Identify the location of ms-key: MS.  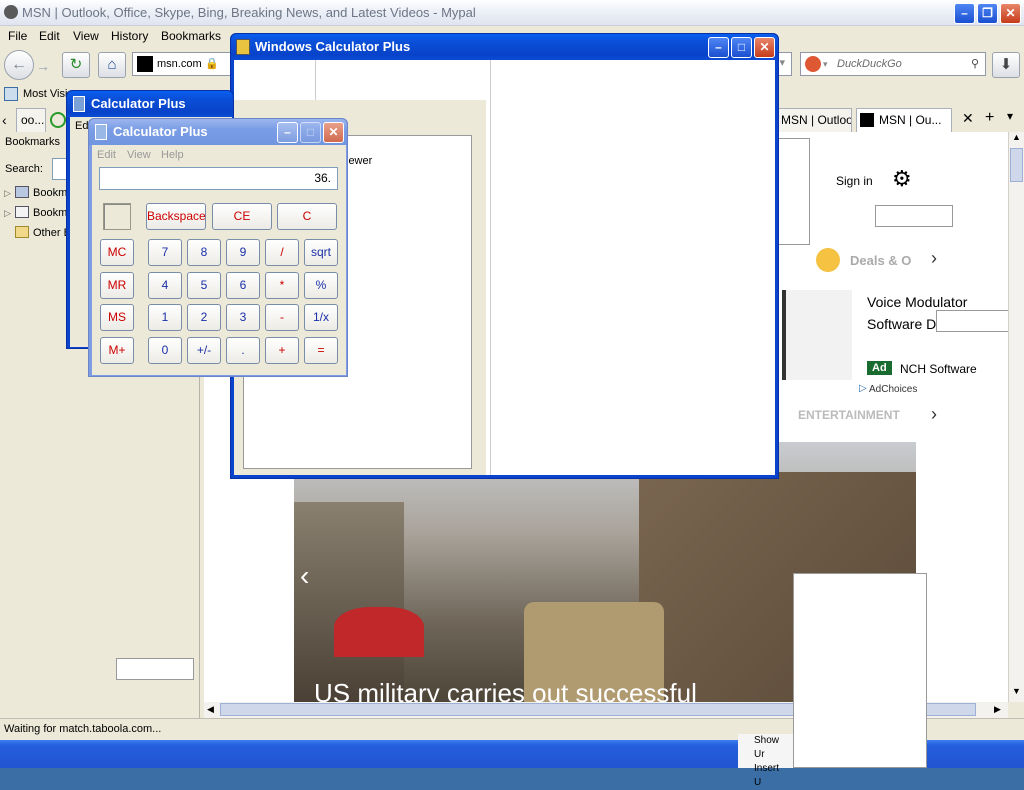
(117, 317).